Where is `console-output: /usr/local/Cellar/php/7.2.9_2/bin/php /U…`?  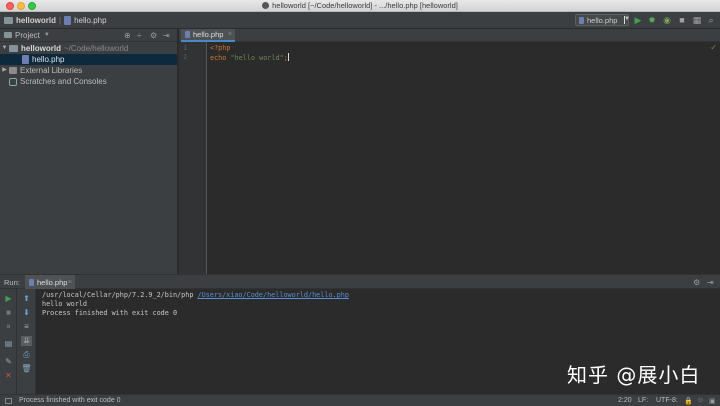 console-output: /usr/local/Cellar/php/7.2.9_2/bin/php /U… is located at coordinates (195, 304).